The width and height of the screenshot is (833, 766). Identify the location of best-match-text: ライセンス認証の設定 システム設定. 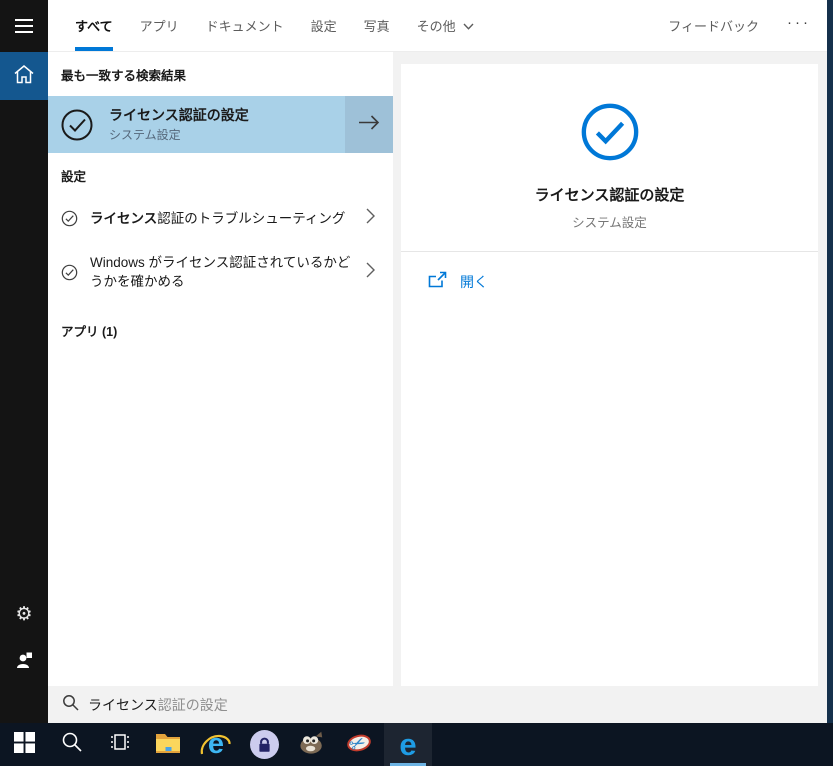
(227, 124).